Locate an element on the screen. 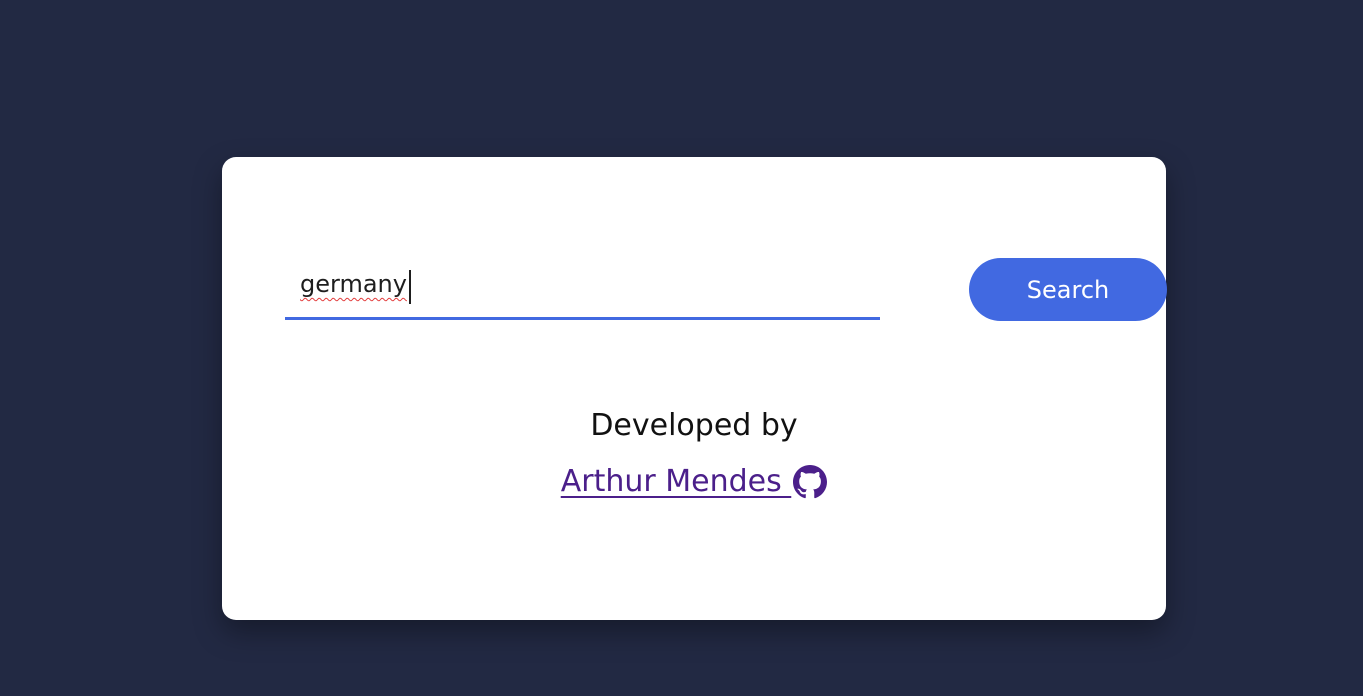 Image resolution: width=1363 pixels, height=696 pixels. search-row: germany Search is located at coordinates (726, 289).